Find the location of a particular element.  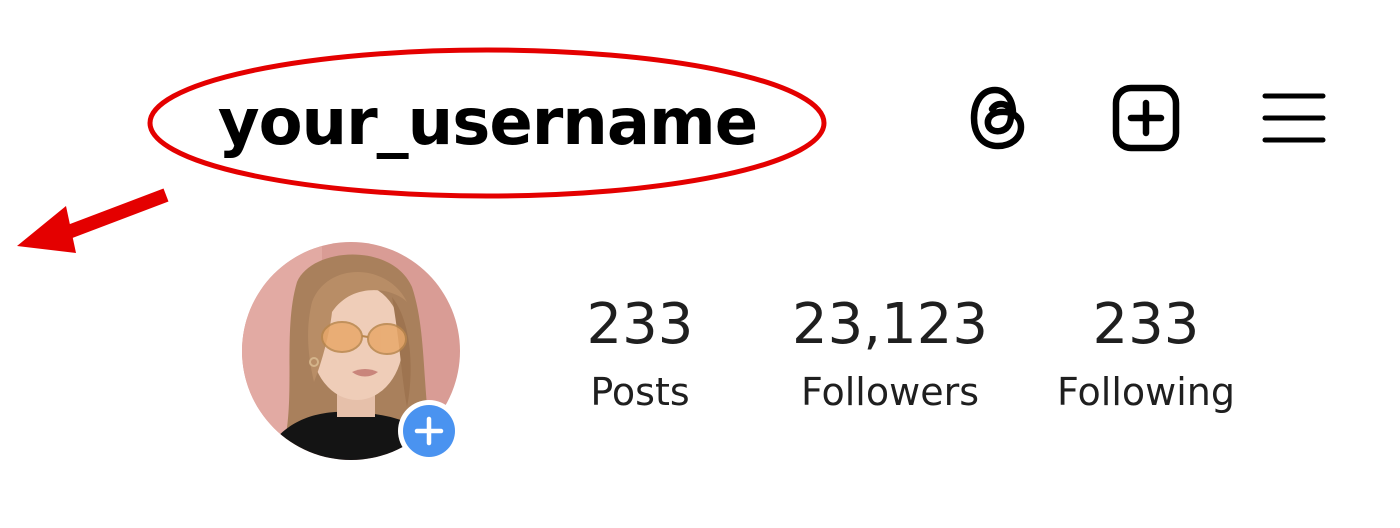

add-story-button is located at coordinates (429, 431).